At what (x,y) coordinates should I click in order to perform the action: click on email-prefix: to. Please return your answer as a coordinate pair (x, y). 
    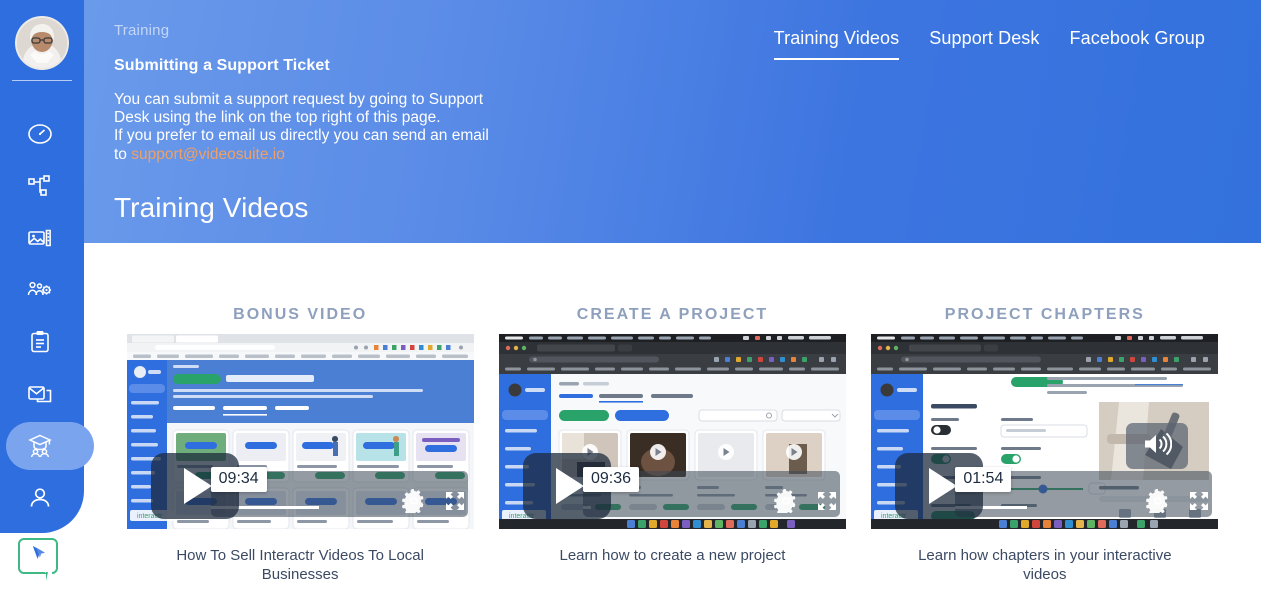
    Looking at the image, I should click on (123, 154).